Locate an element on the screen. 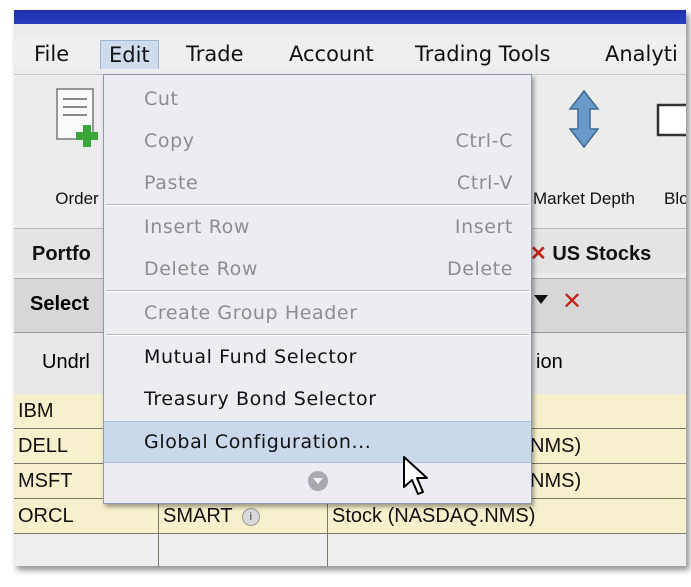 Image resolution: width=691 pixels, height=587 pixels. scroll-down-icon is located at coordinates (318, 481).